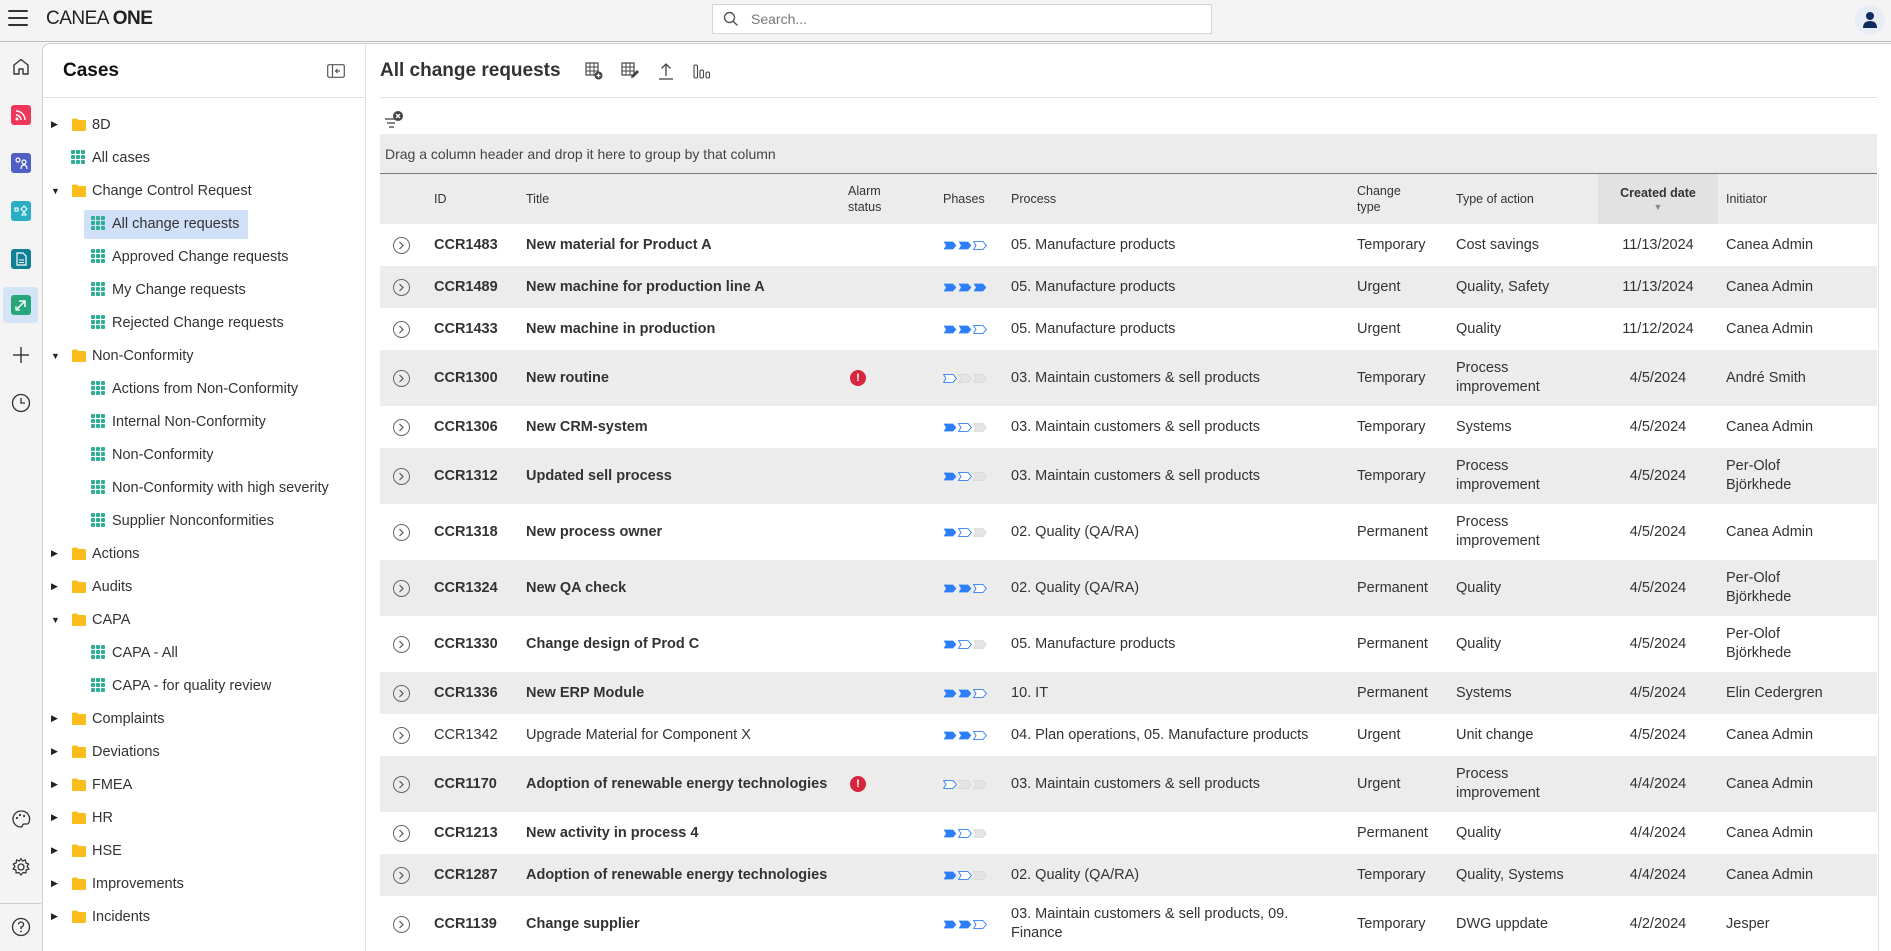 This screenshot has width=1891, height=951. I want to click on cell-id: CCR1306, so click(472, 427).